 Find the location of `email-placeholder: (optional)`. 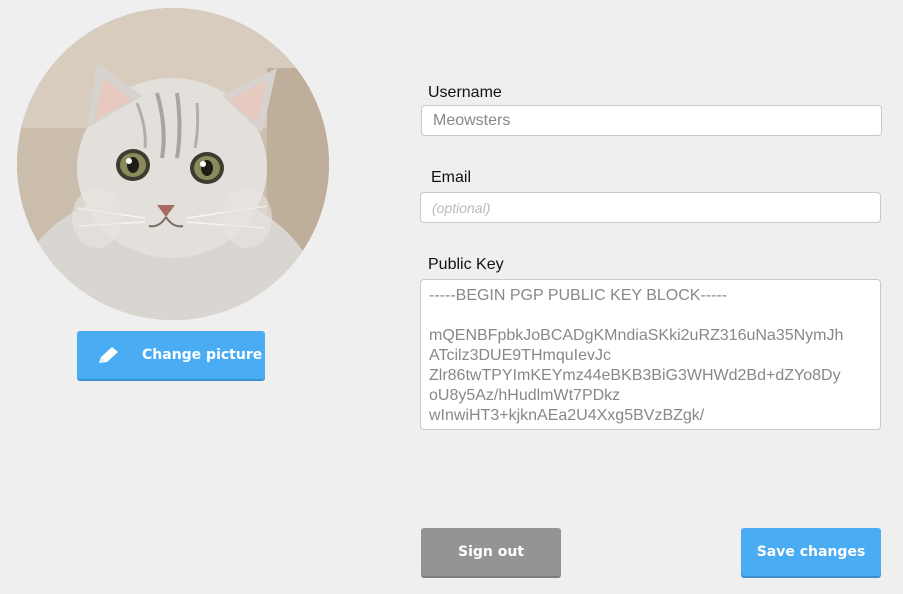

email-placeholder: (optional) is located at coordinates (461, 207).